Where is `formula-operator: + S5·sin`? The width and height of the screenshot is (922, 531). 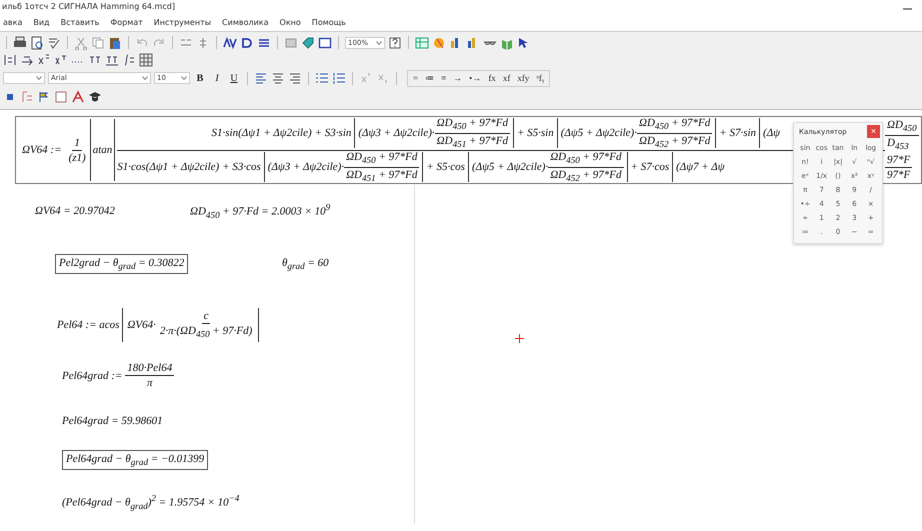
formula-operator: + S5·sin is located at coordinates (535, 133).